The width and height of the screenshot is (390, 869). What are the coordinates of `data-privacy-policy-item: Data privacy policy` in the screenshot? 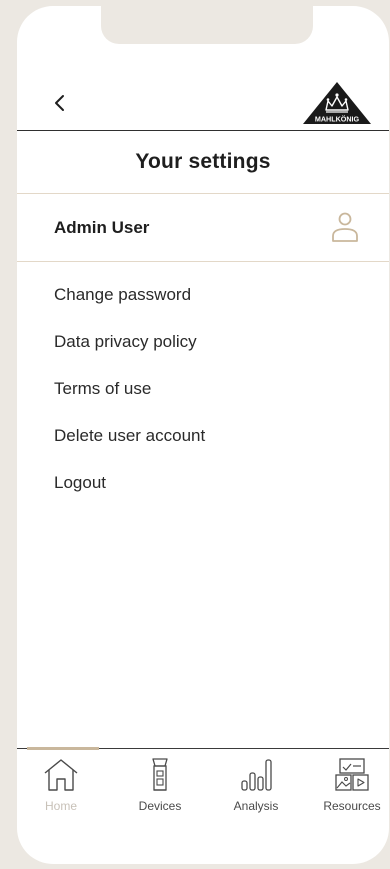 It's located at (129, 348).